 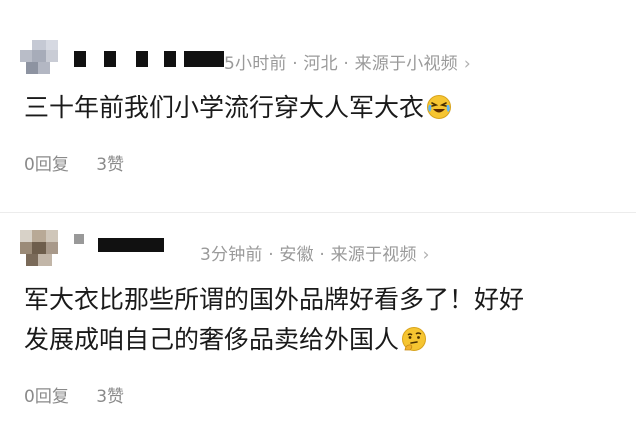 I want to click on meta-text: 3分钟前 · 安徽 · 来源于视频, so click(x=308, y=255).